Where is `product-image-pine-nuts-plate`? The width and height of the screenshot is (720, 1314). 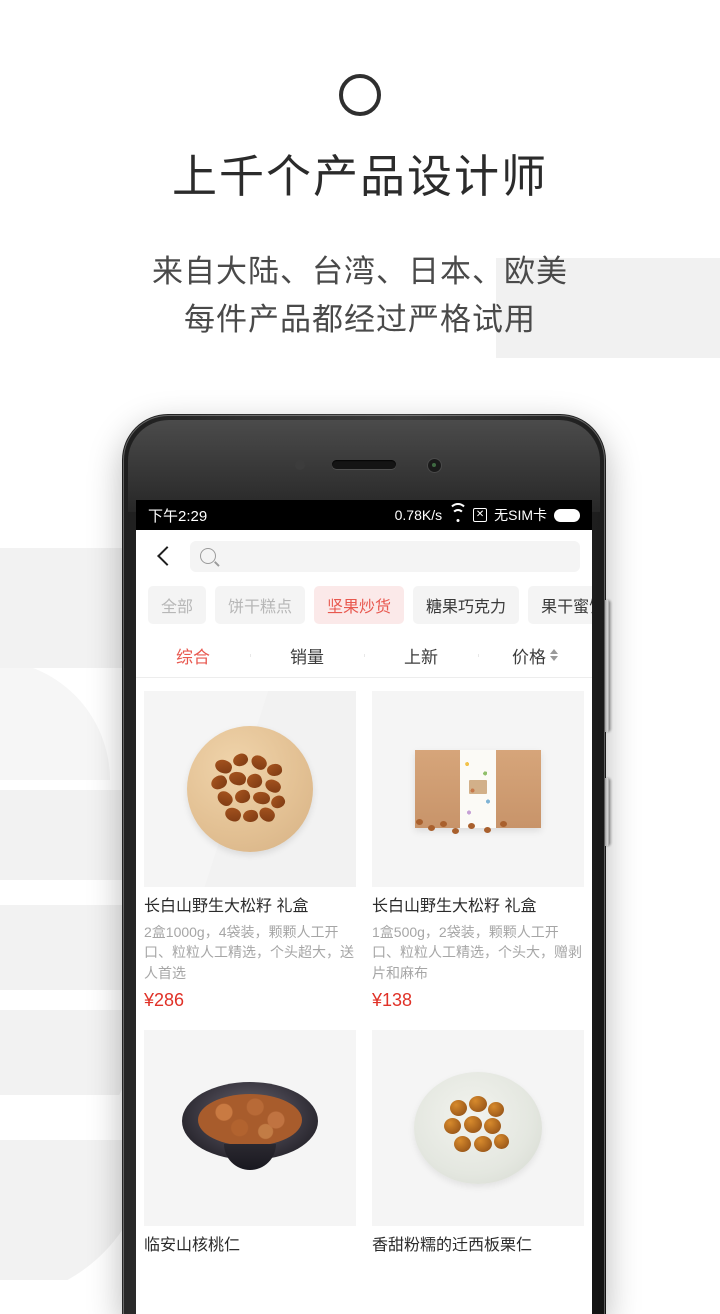 product-image-pine-nuts-plate is located at coordinates (250, 789).